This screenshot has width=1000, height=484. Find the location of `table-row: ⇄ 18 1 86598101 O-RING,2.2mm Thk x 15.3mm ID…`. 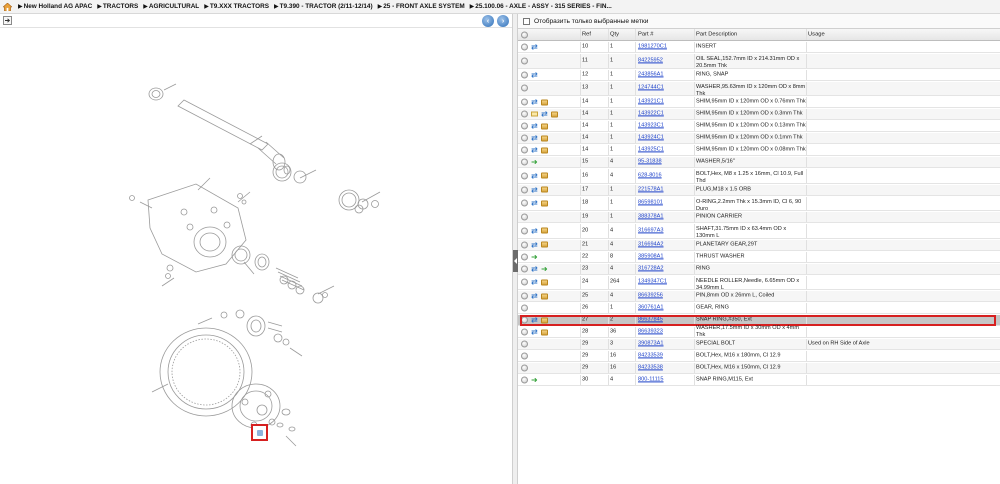

table-row: ⇄ 18 1 86598101 O-RING,2.2mm Thk x 15.3mm ID… is located at coordinates (759, 204).